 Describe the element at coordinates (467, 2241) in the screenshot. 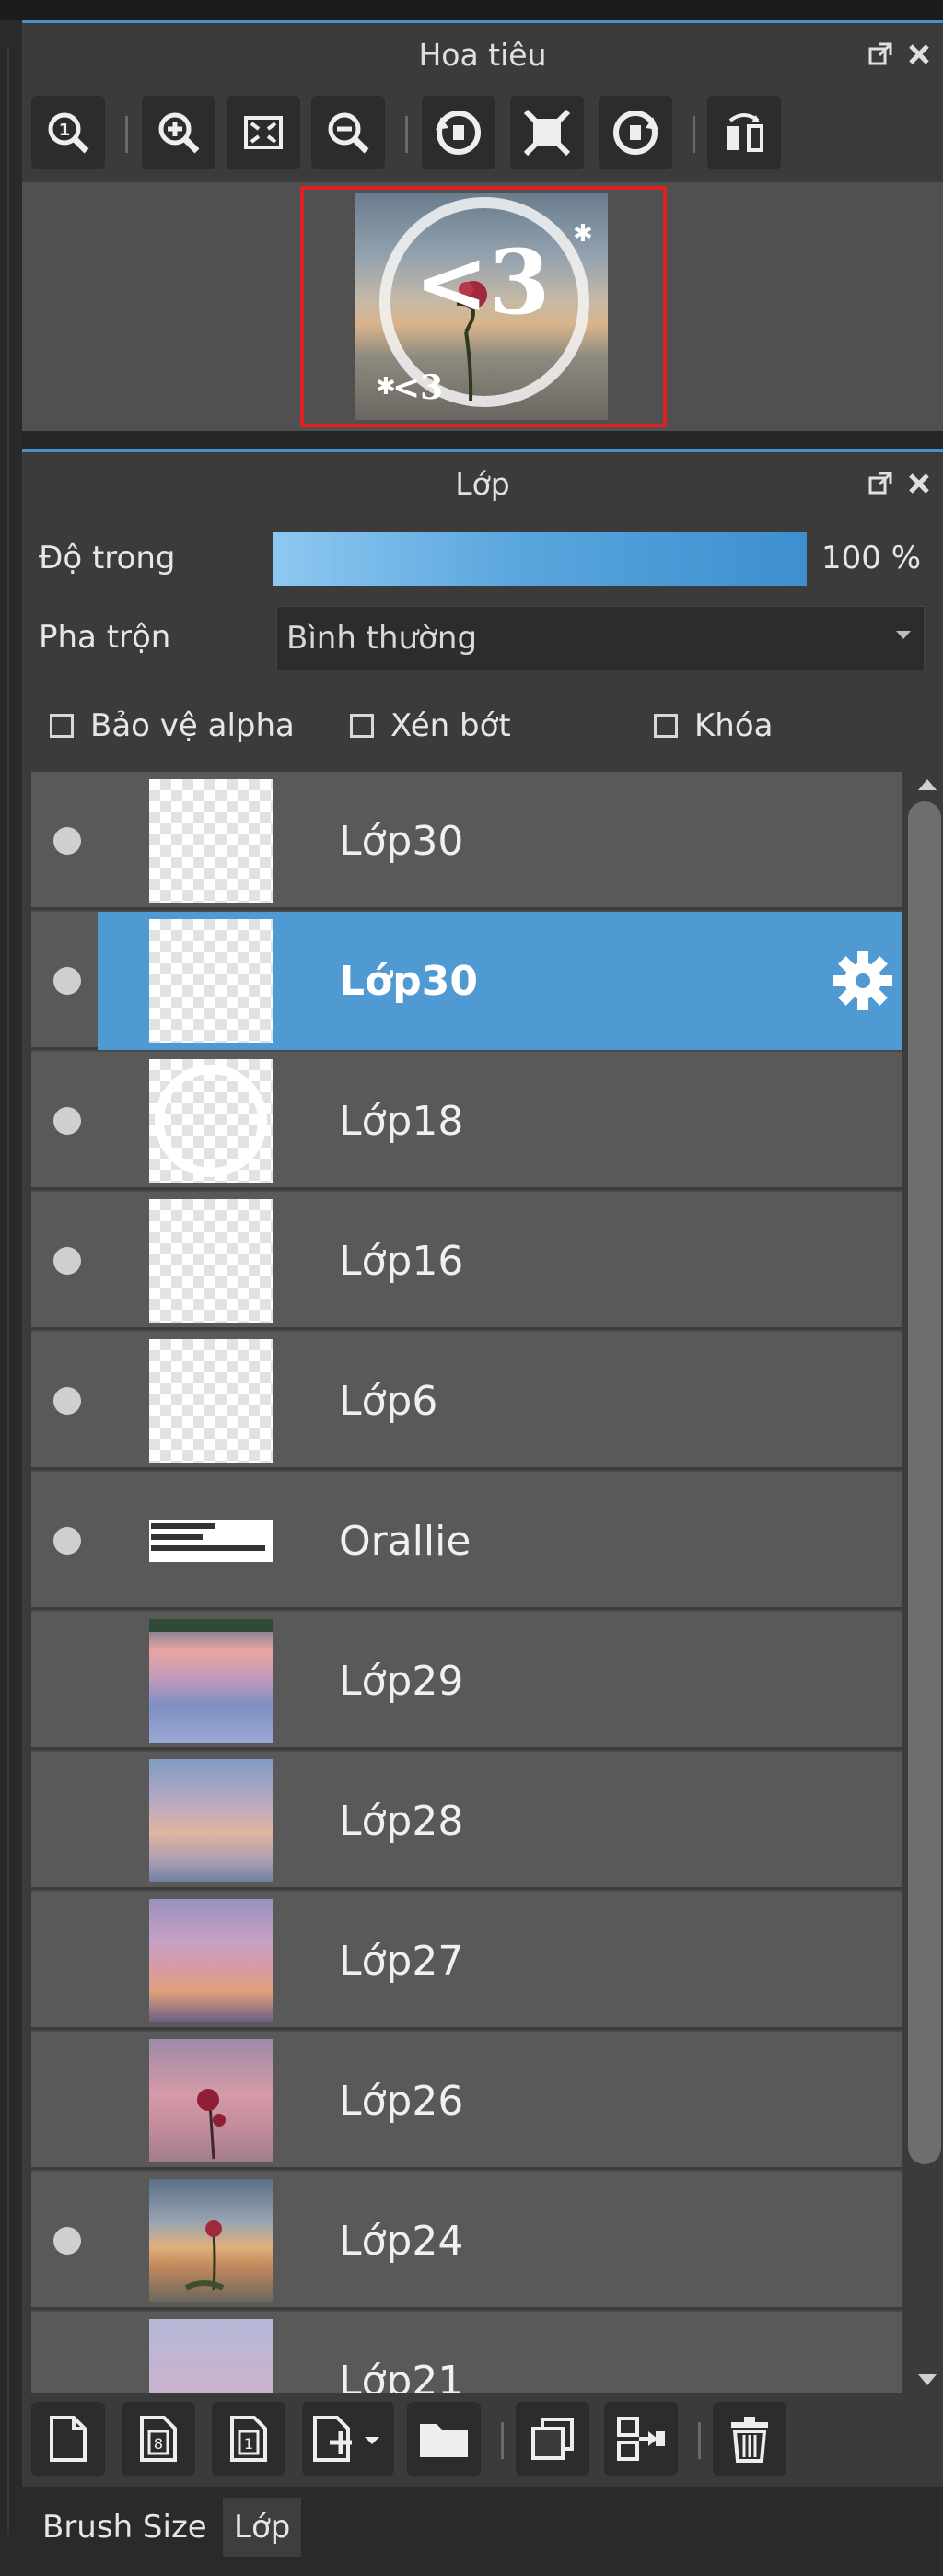

I see `layer-row: Lớp24` at that location.